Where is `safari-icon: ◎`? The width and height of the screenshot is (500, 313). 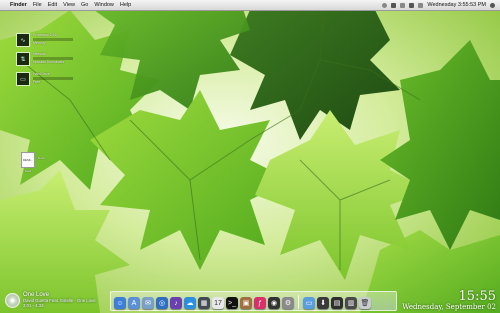
safari-icon: ◎ is located at coordinates (162, 303).